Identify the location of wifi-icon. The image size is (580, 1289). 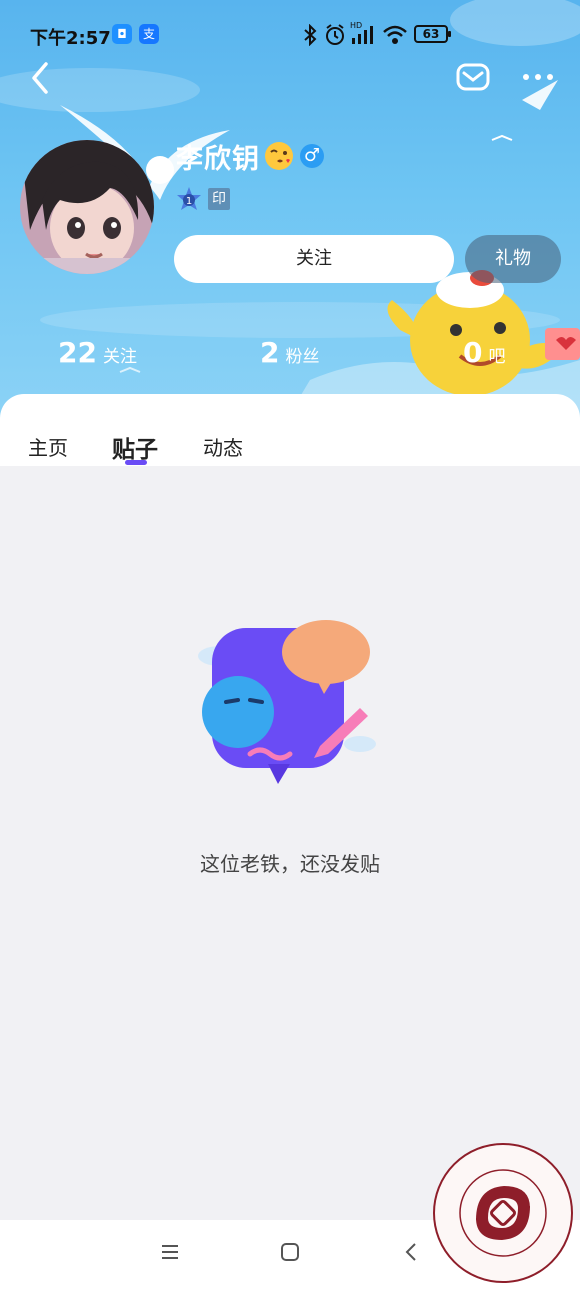
(395, 34).